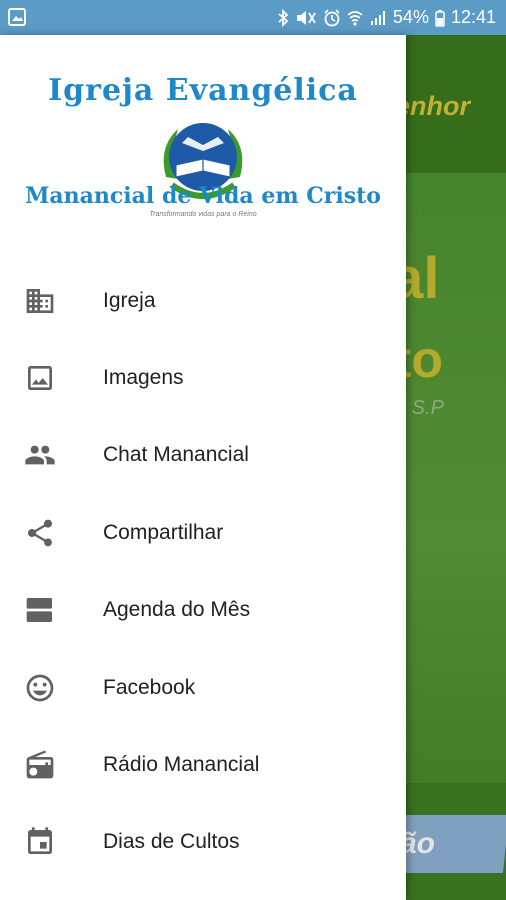 Image resolution: width=506 pixels, height=900 pixels. I want to click on battery-percent: 54%, so click(410, 17).